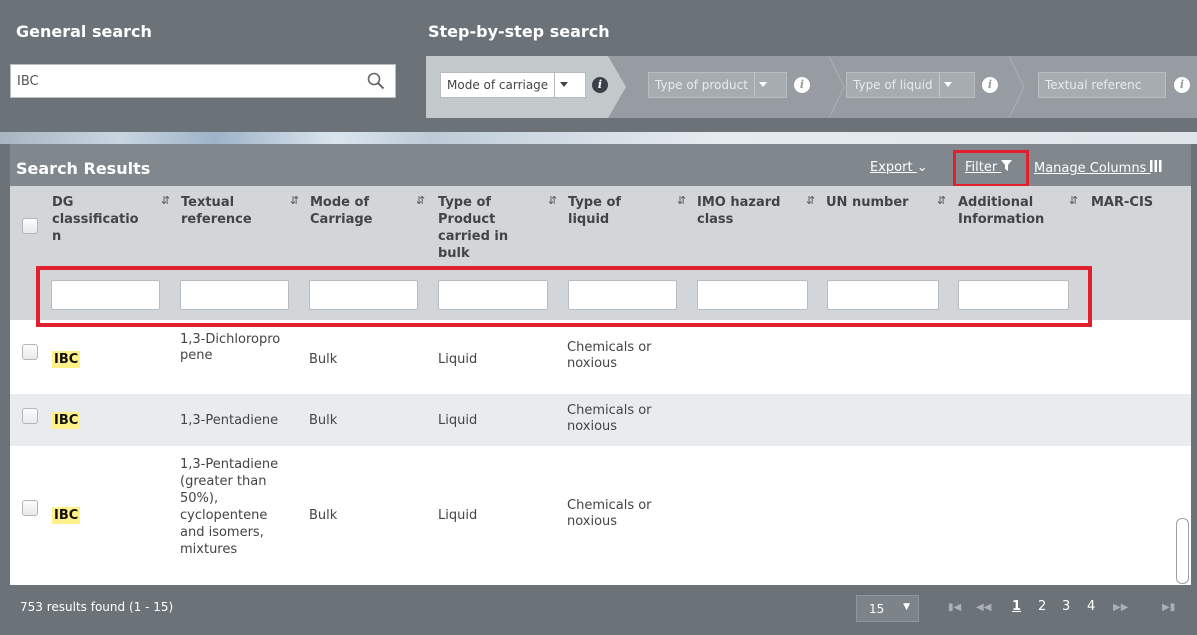  What do you see at coordinates (598, 138) in the screenshot?
I see `sky-banner` at bounding box center [598, 138].